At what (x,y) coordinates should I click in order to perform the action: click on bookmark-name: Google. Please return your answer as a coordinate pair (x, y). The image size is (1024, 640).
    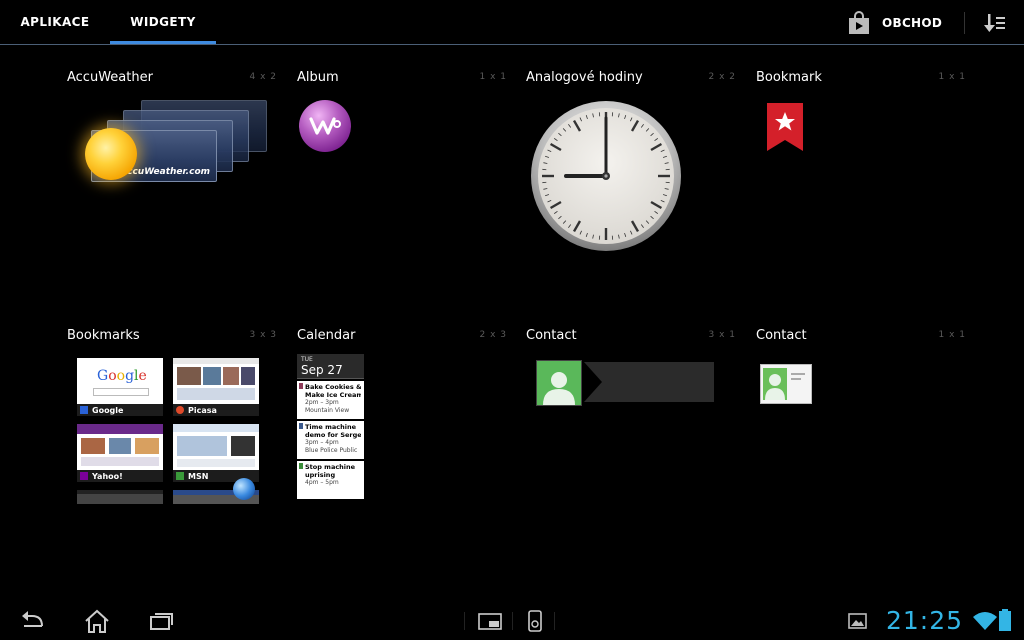
    Looking at the image, I should click on (108, 410).